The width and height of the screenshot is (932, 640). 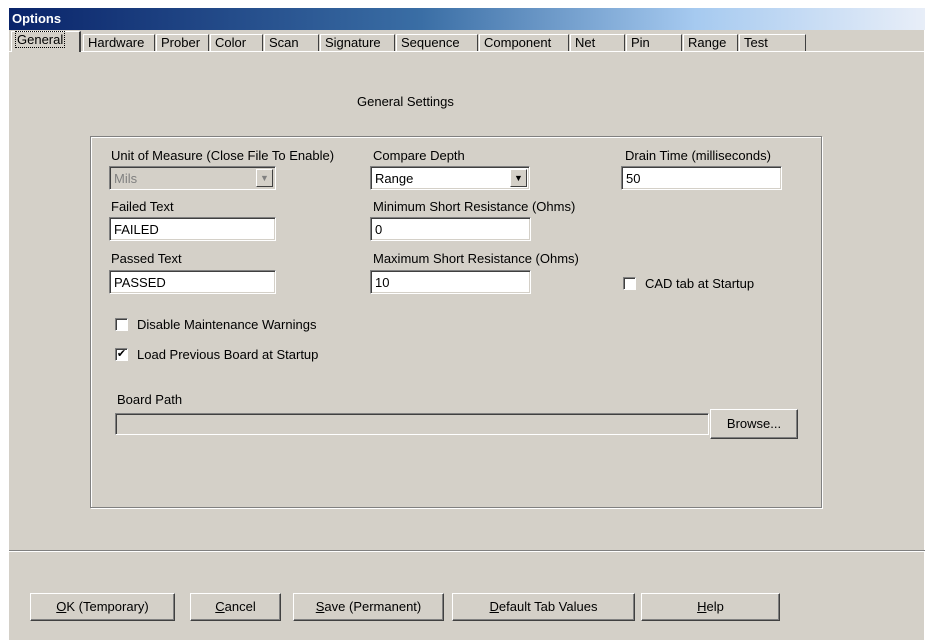 What do you see at coordinates (450, 282) in the screenshot?
I see `max-short-input: 10` at bounding box center [450, 282].